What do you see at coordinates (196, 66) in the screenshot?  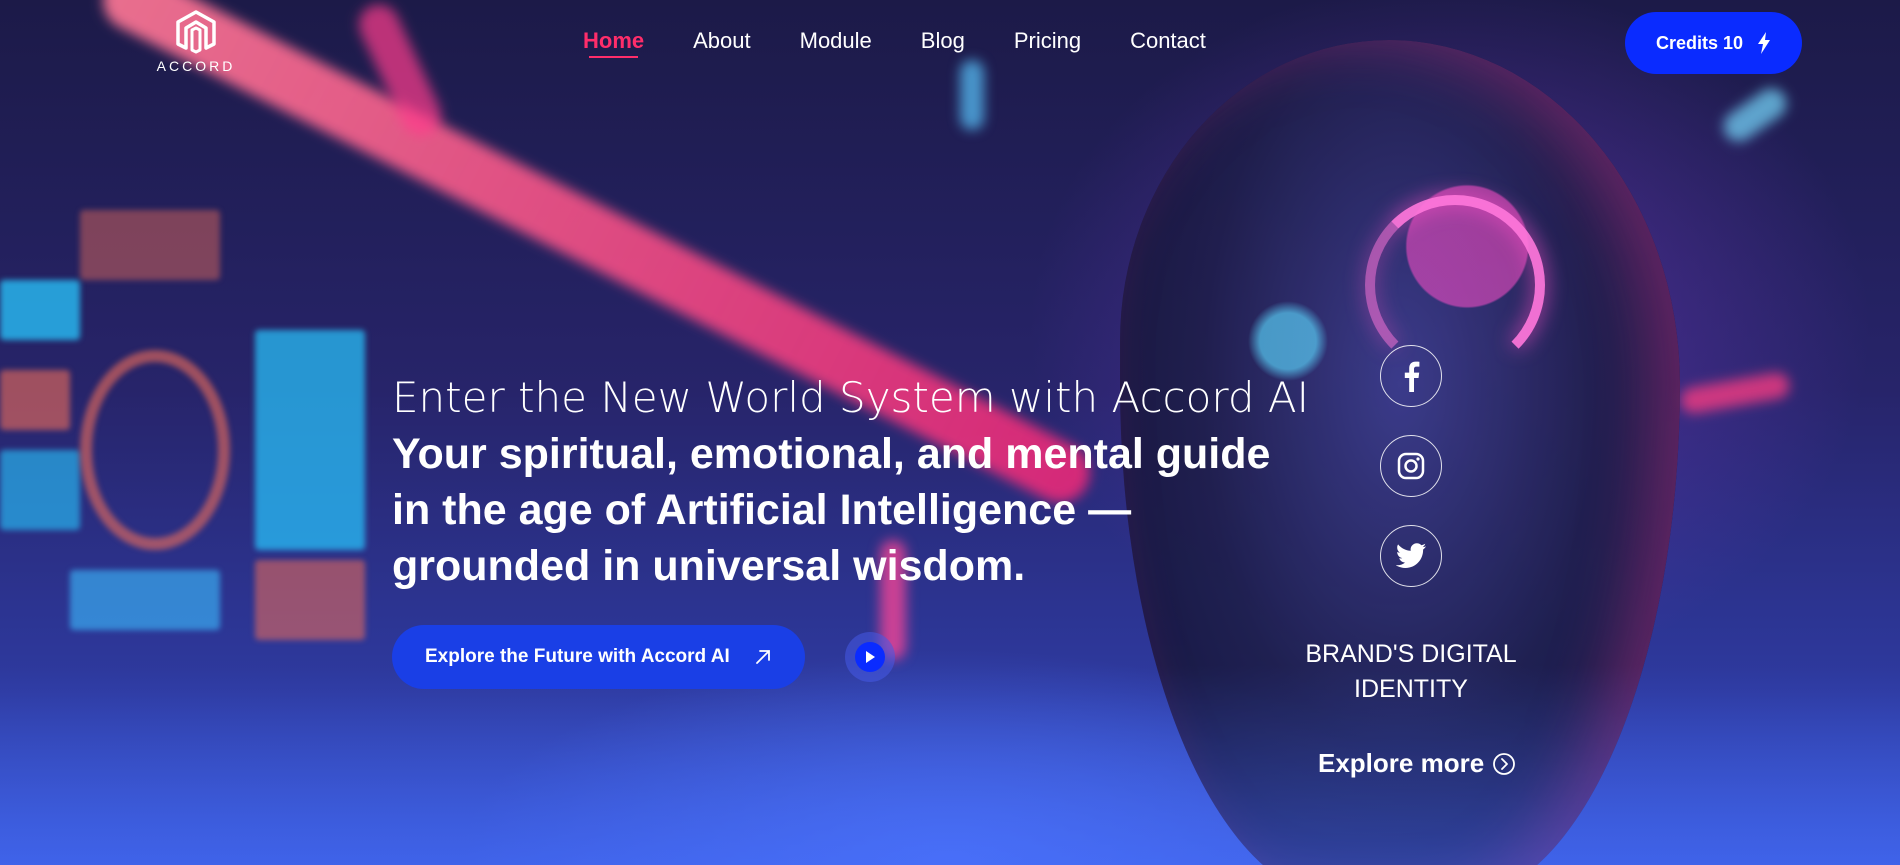 I see `logo-text: ACCORD` at bounding box center [196, 66].